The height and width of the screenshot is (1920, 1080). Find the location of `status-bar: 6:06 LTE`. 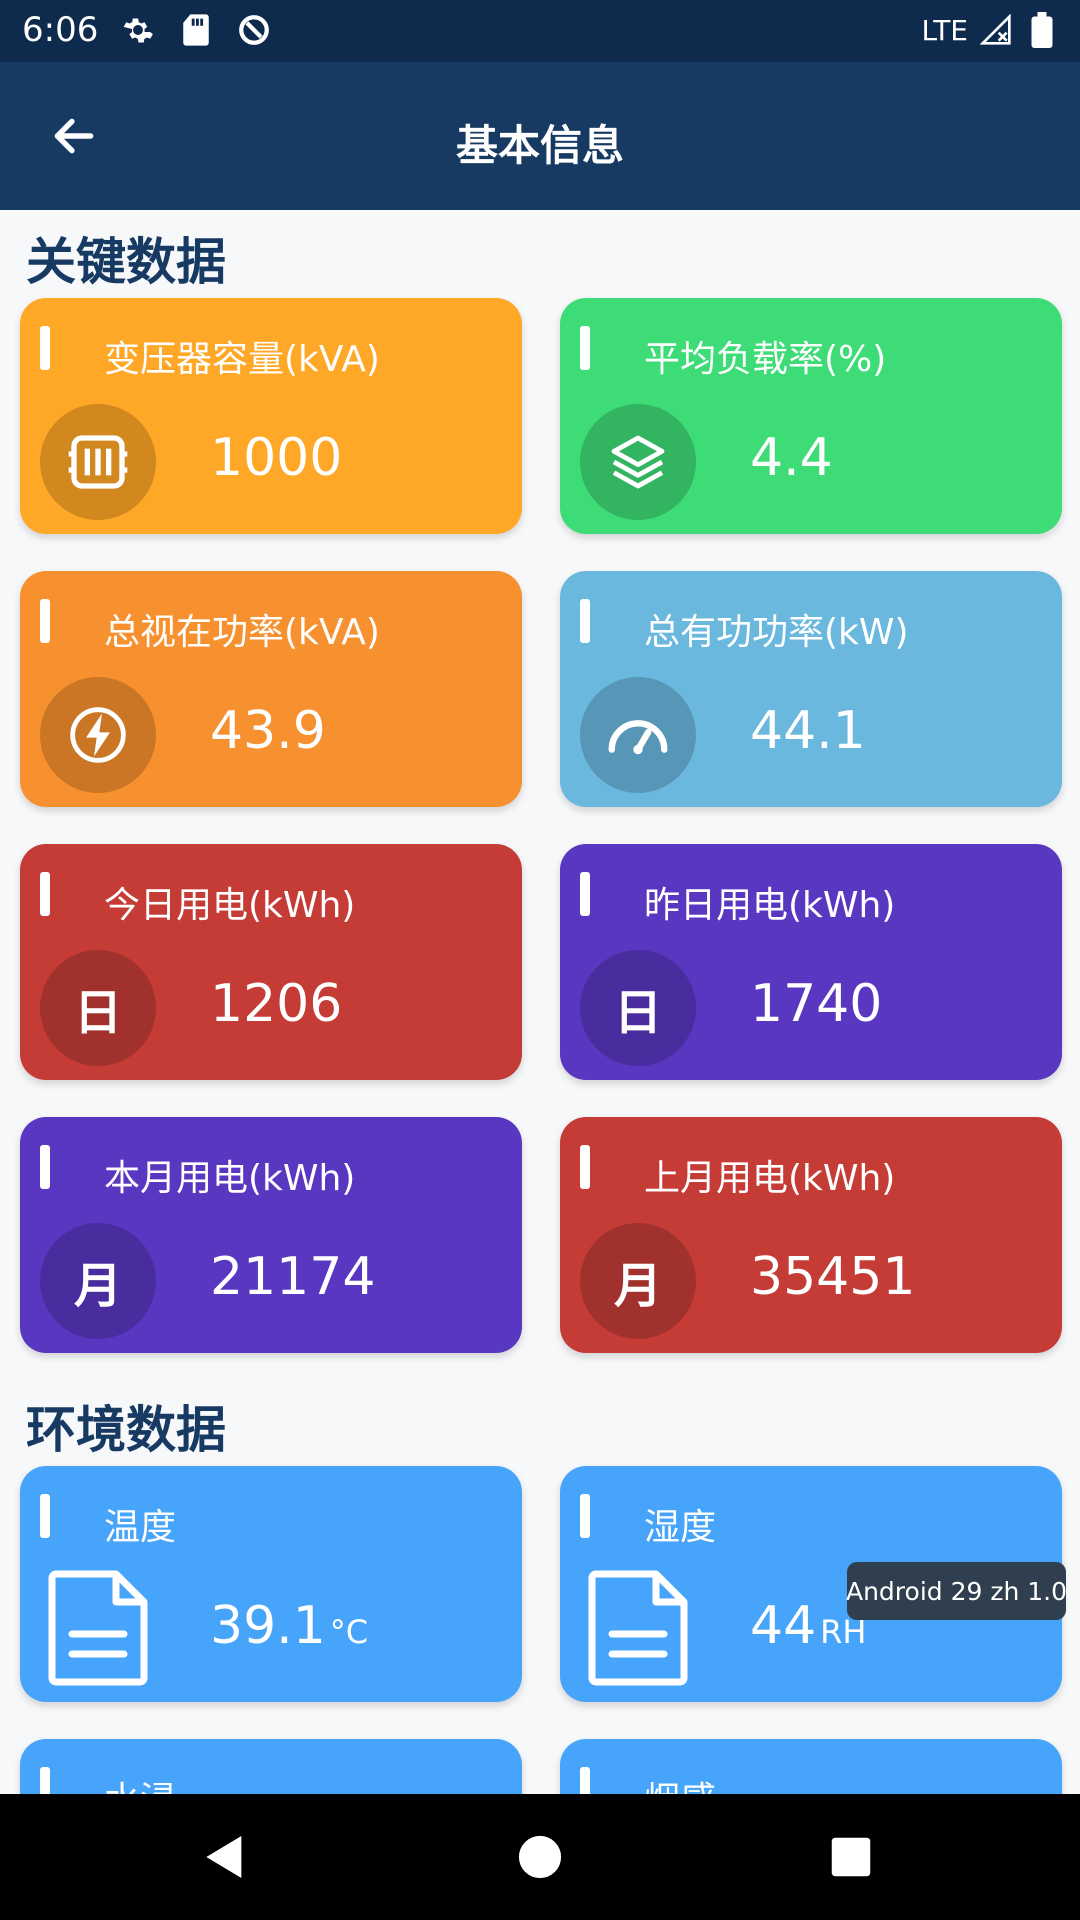

status-bar: 6:06 LTE is located at coordinates (540, 31).